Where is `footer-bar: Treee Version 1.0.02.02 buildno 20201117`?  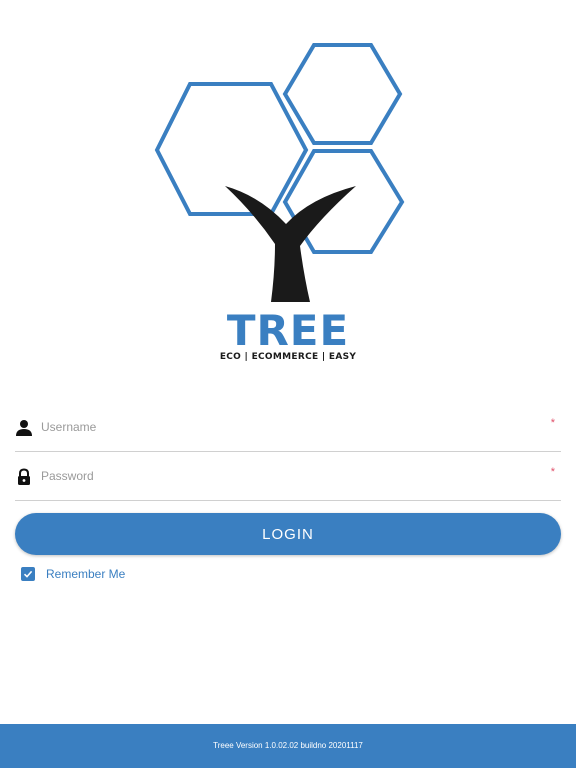 footer-bar: Treee Version 1.0.02.02 buildno 20201117 is located at coordinates (288, 746).